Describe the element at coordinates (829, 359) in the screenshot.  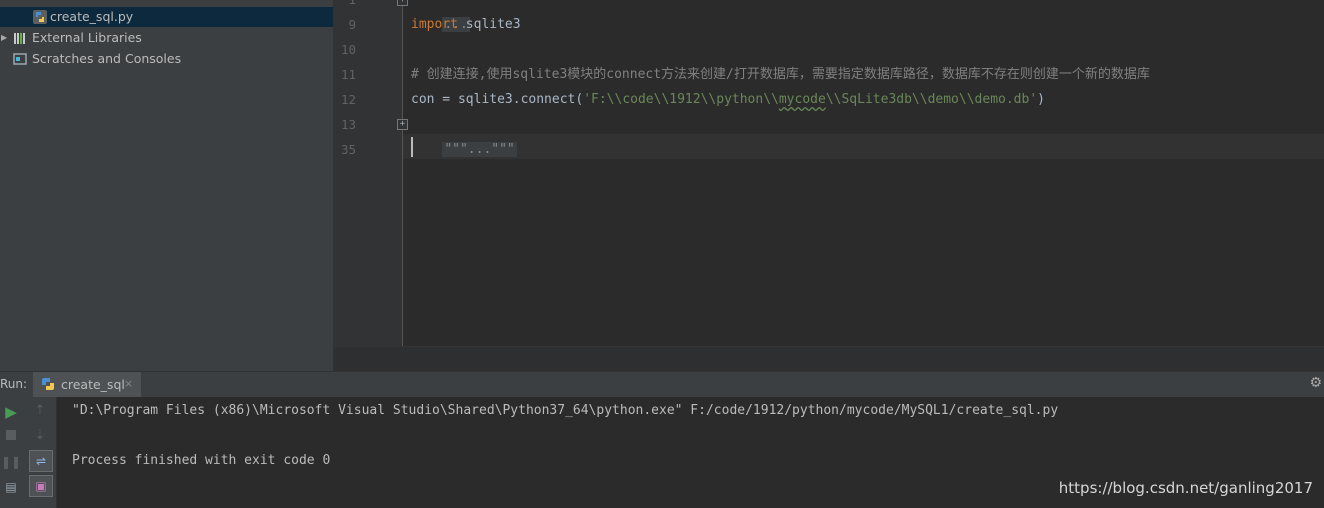
I see `editor-horizontal-scroll-area` at that location.